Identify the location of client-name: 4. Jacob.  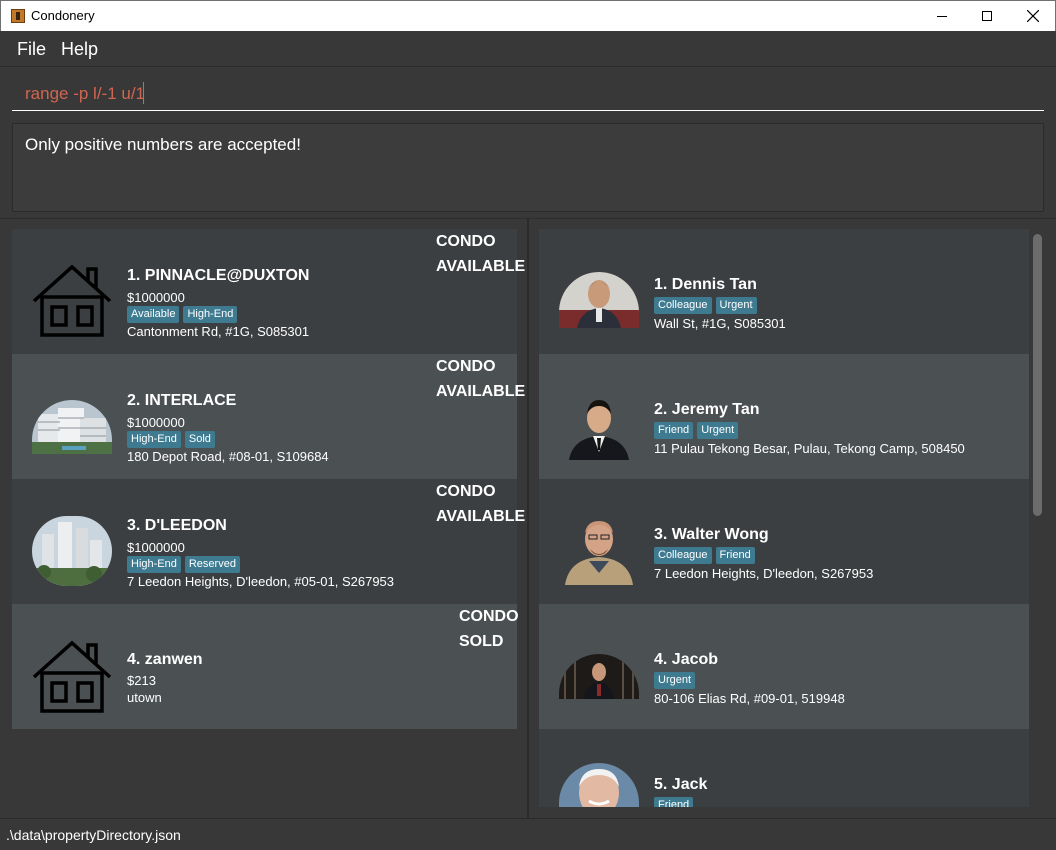
(686, 659).